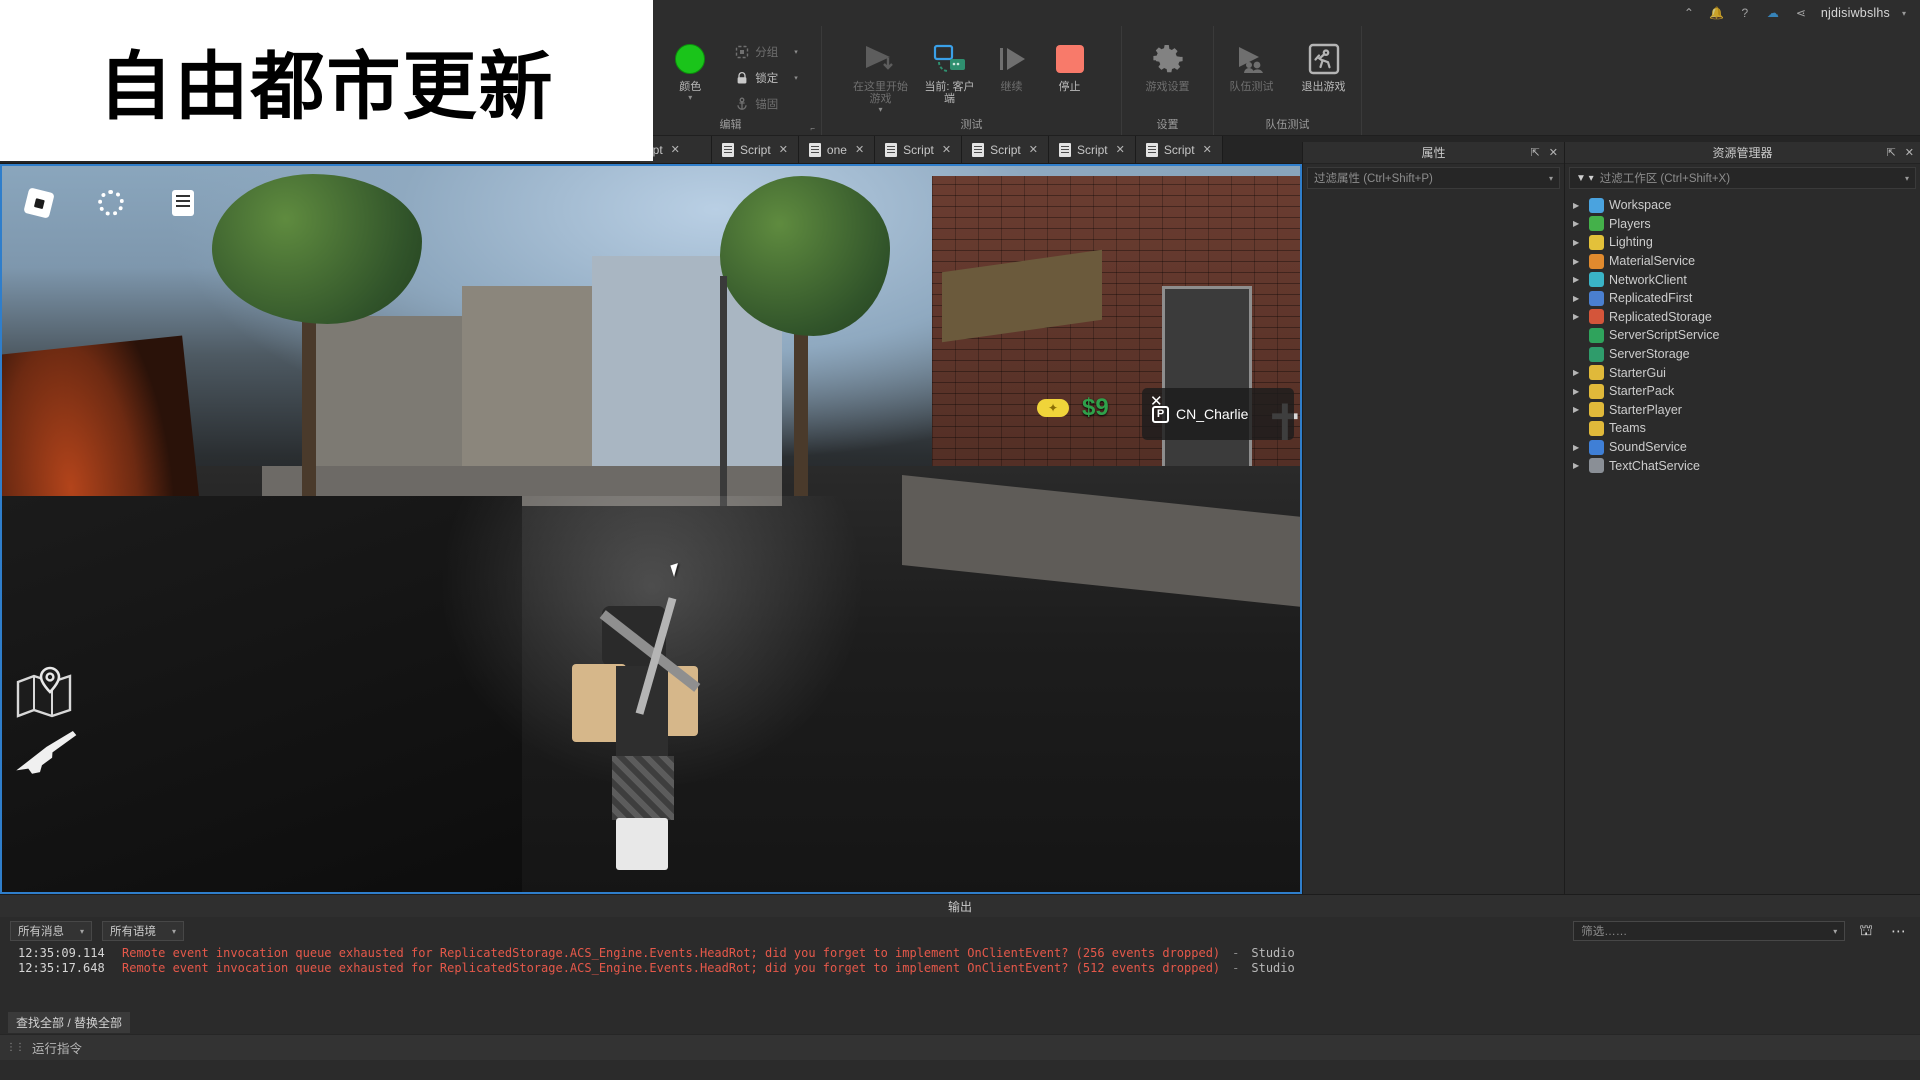 The height and width of the screenshot is (1080, 1920). What do you see at coordinates (1207, 381) in the screenshot?
I see `scenery-window` at bounding box center [1207, 381].